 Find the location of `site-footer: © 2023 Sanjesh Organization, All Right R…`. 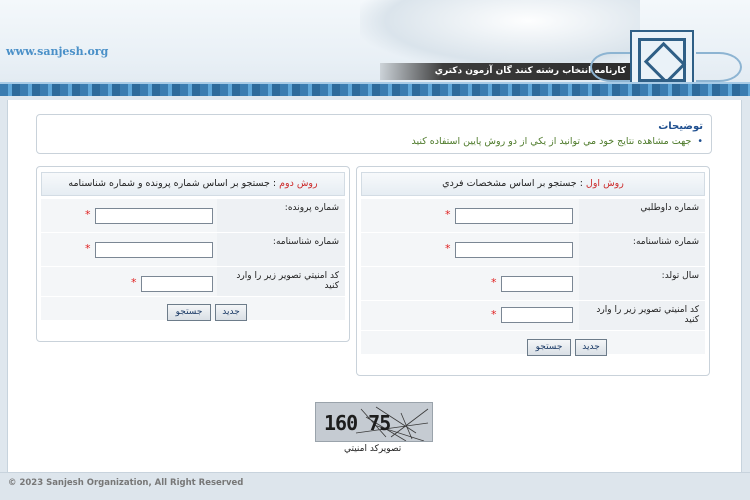

site-footer: © 2023 Sanjesh Organization, All Right R… is located at coordinates (375, 486).